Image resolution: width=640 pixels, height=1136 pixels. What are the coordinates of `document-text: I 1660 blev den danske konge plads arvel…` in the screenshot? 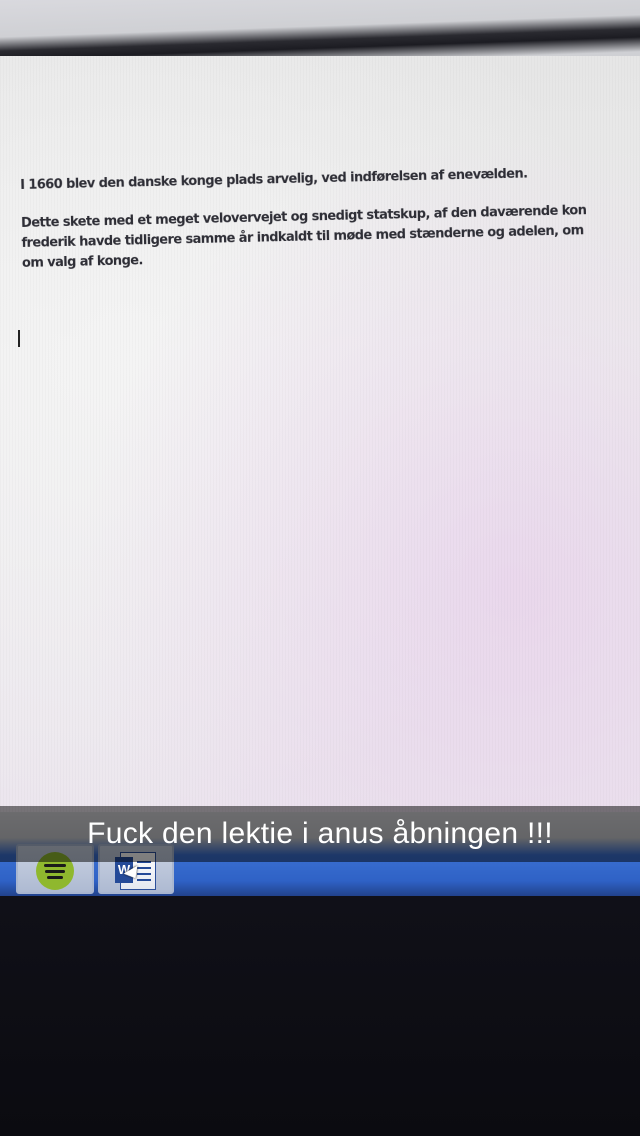 It's located at (330, 217).